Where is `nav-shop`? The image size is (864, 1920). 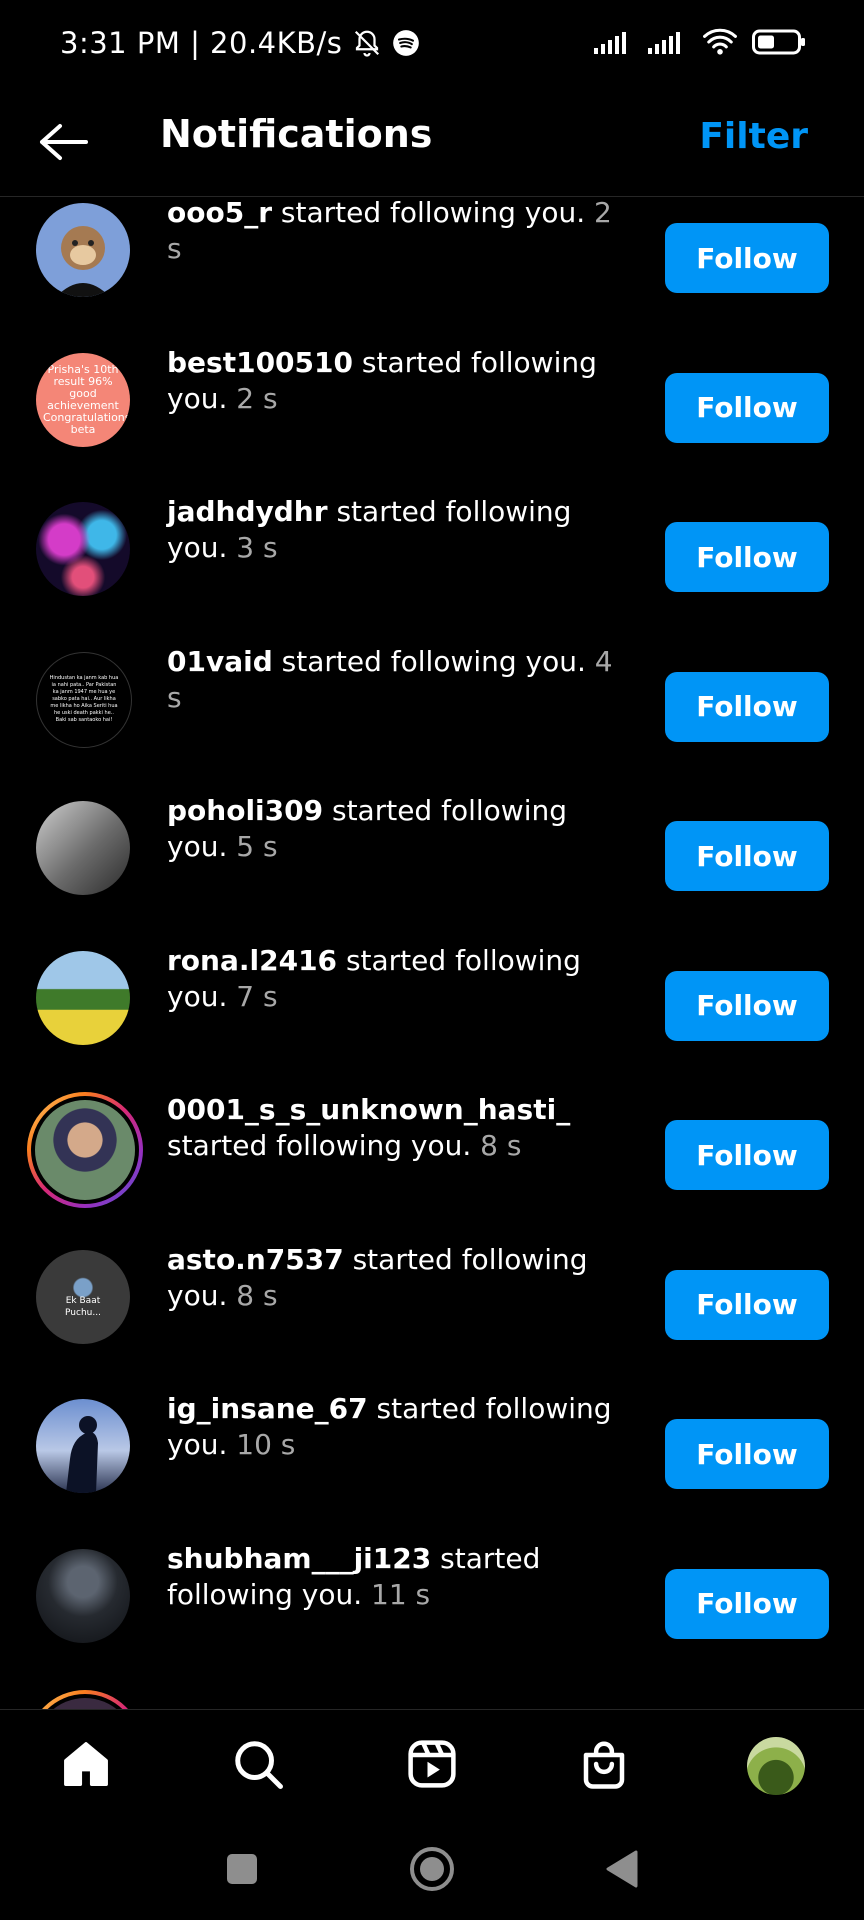 nav-shop is located at coordinates (604, 1766).